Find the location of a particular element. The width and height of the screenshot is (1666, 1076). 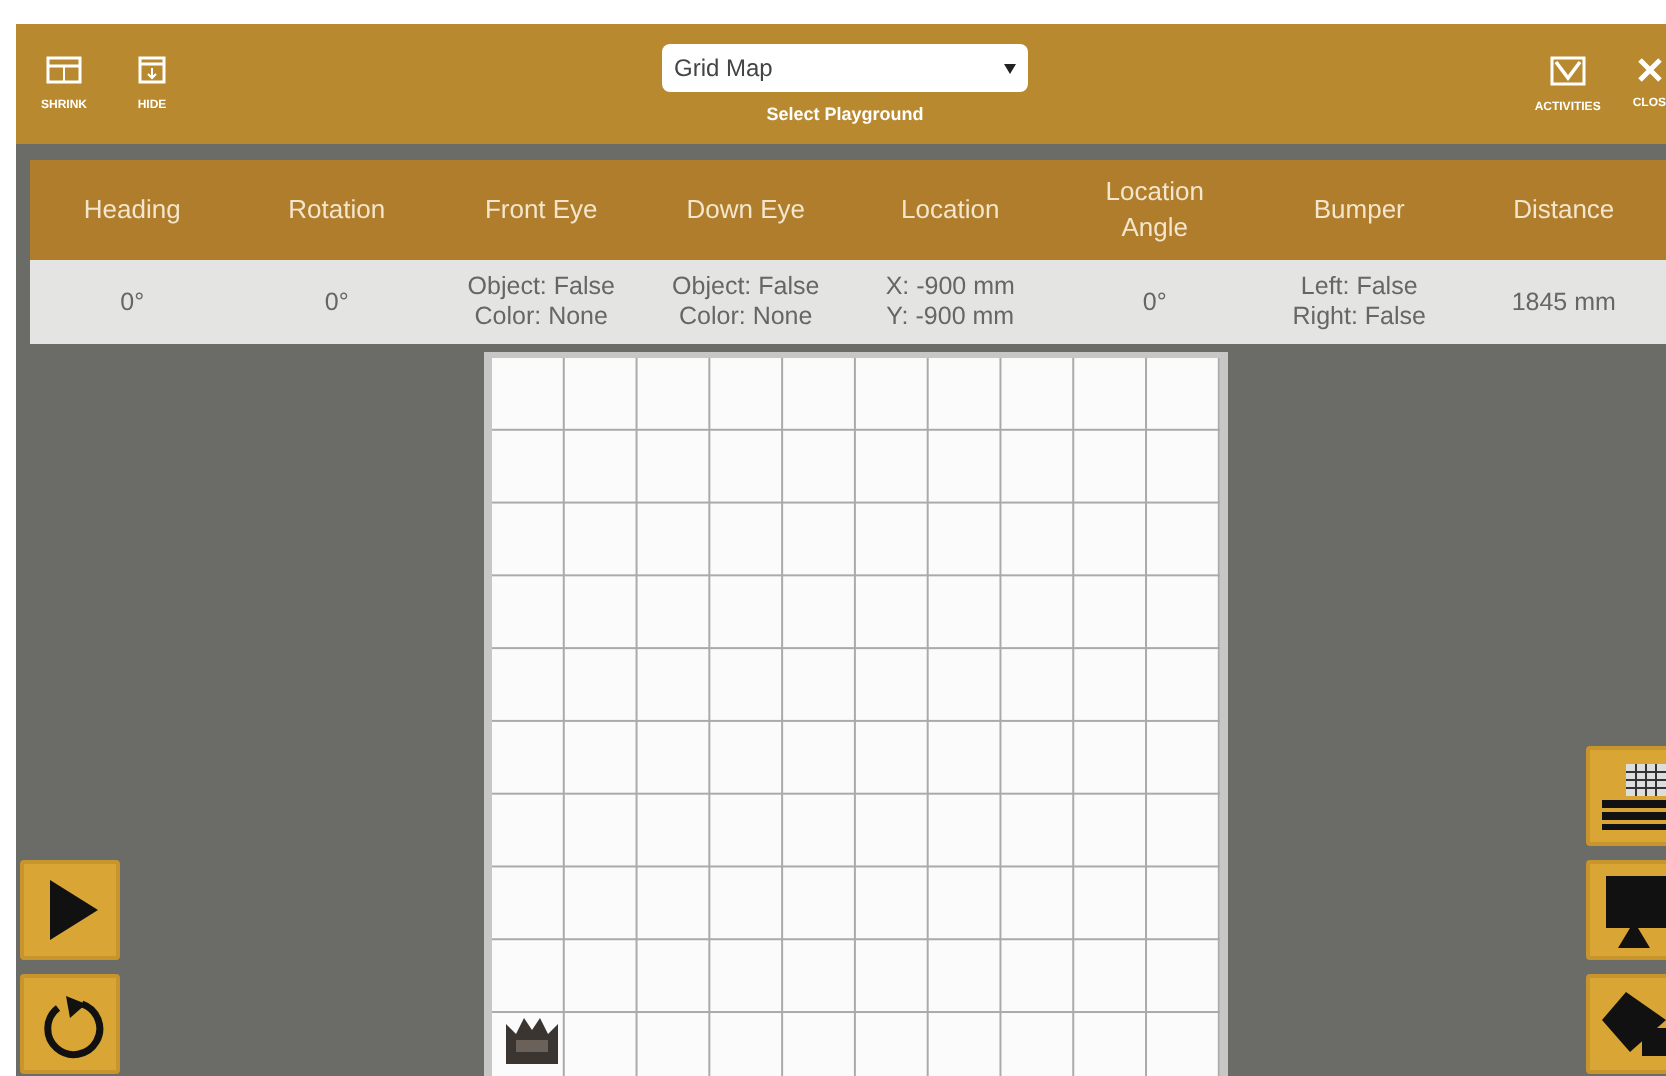

table-cell: X: -900 mm Y: -900 mm is located at coordinates (950, 302).